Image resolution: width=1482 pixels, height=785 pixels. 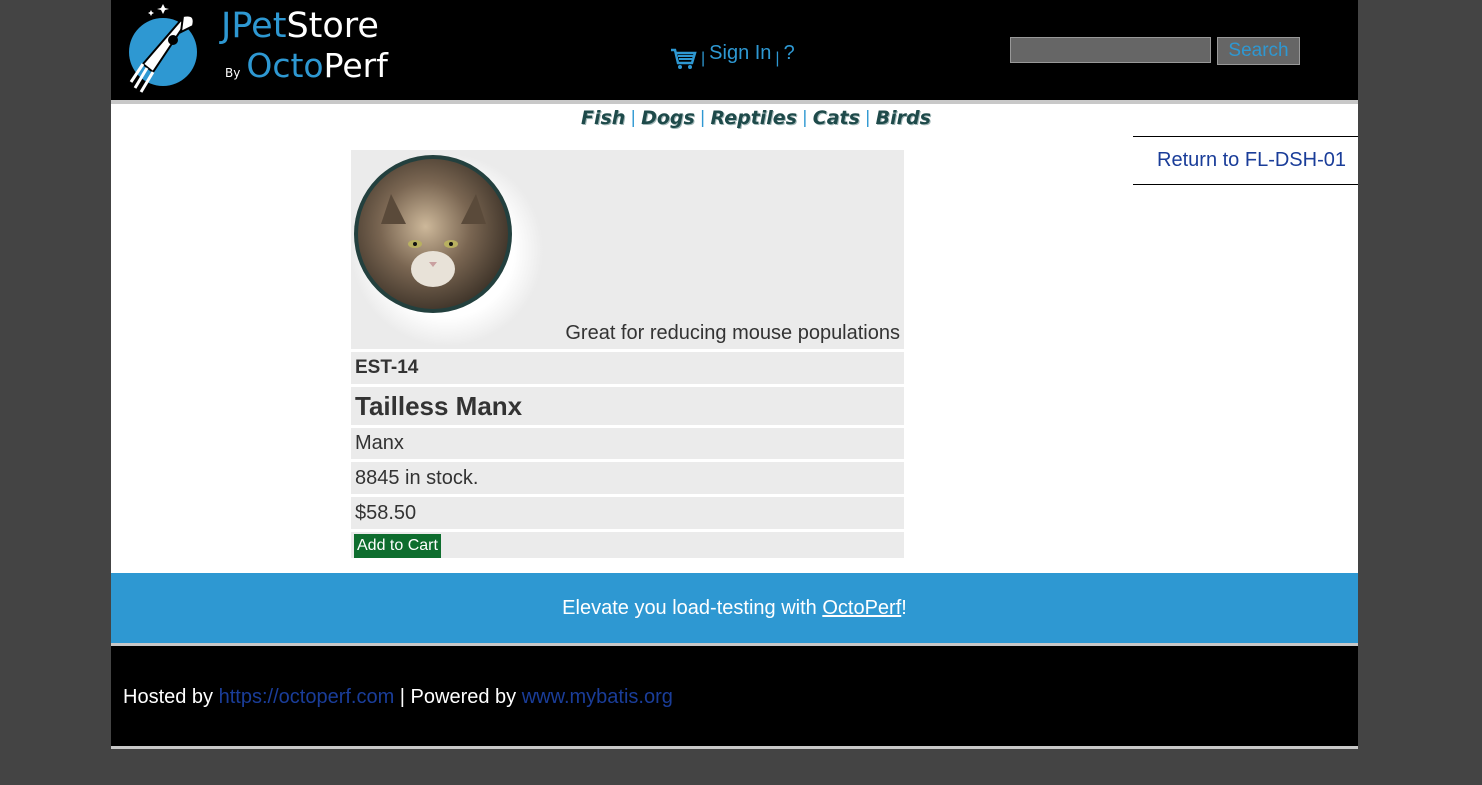 I want to click on item-id: EST-14, so click(x=627, y=368).